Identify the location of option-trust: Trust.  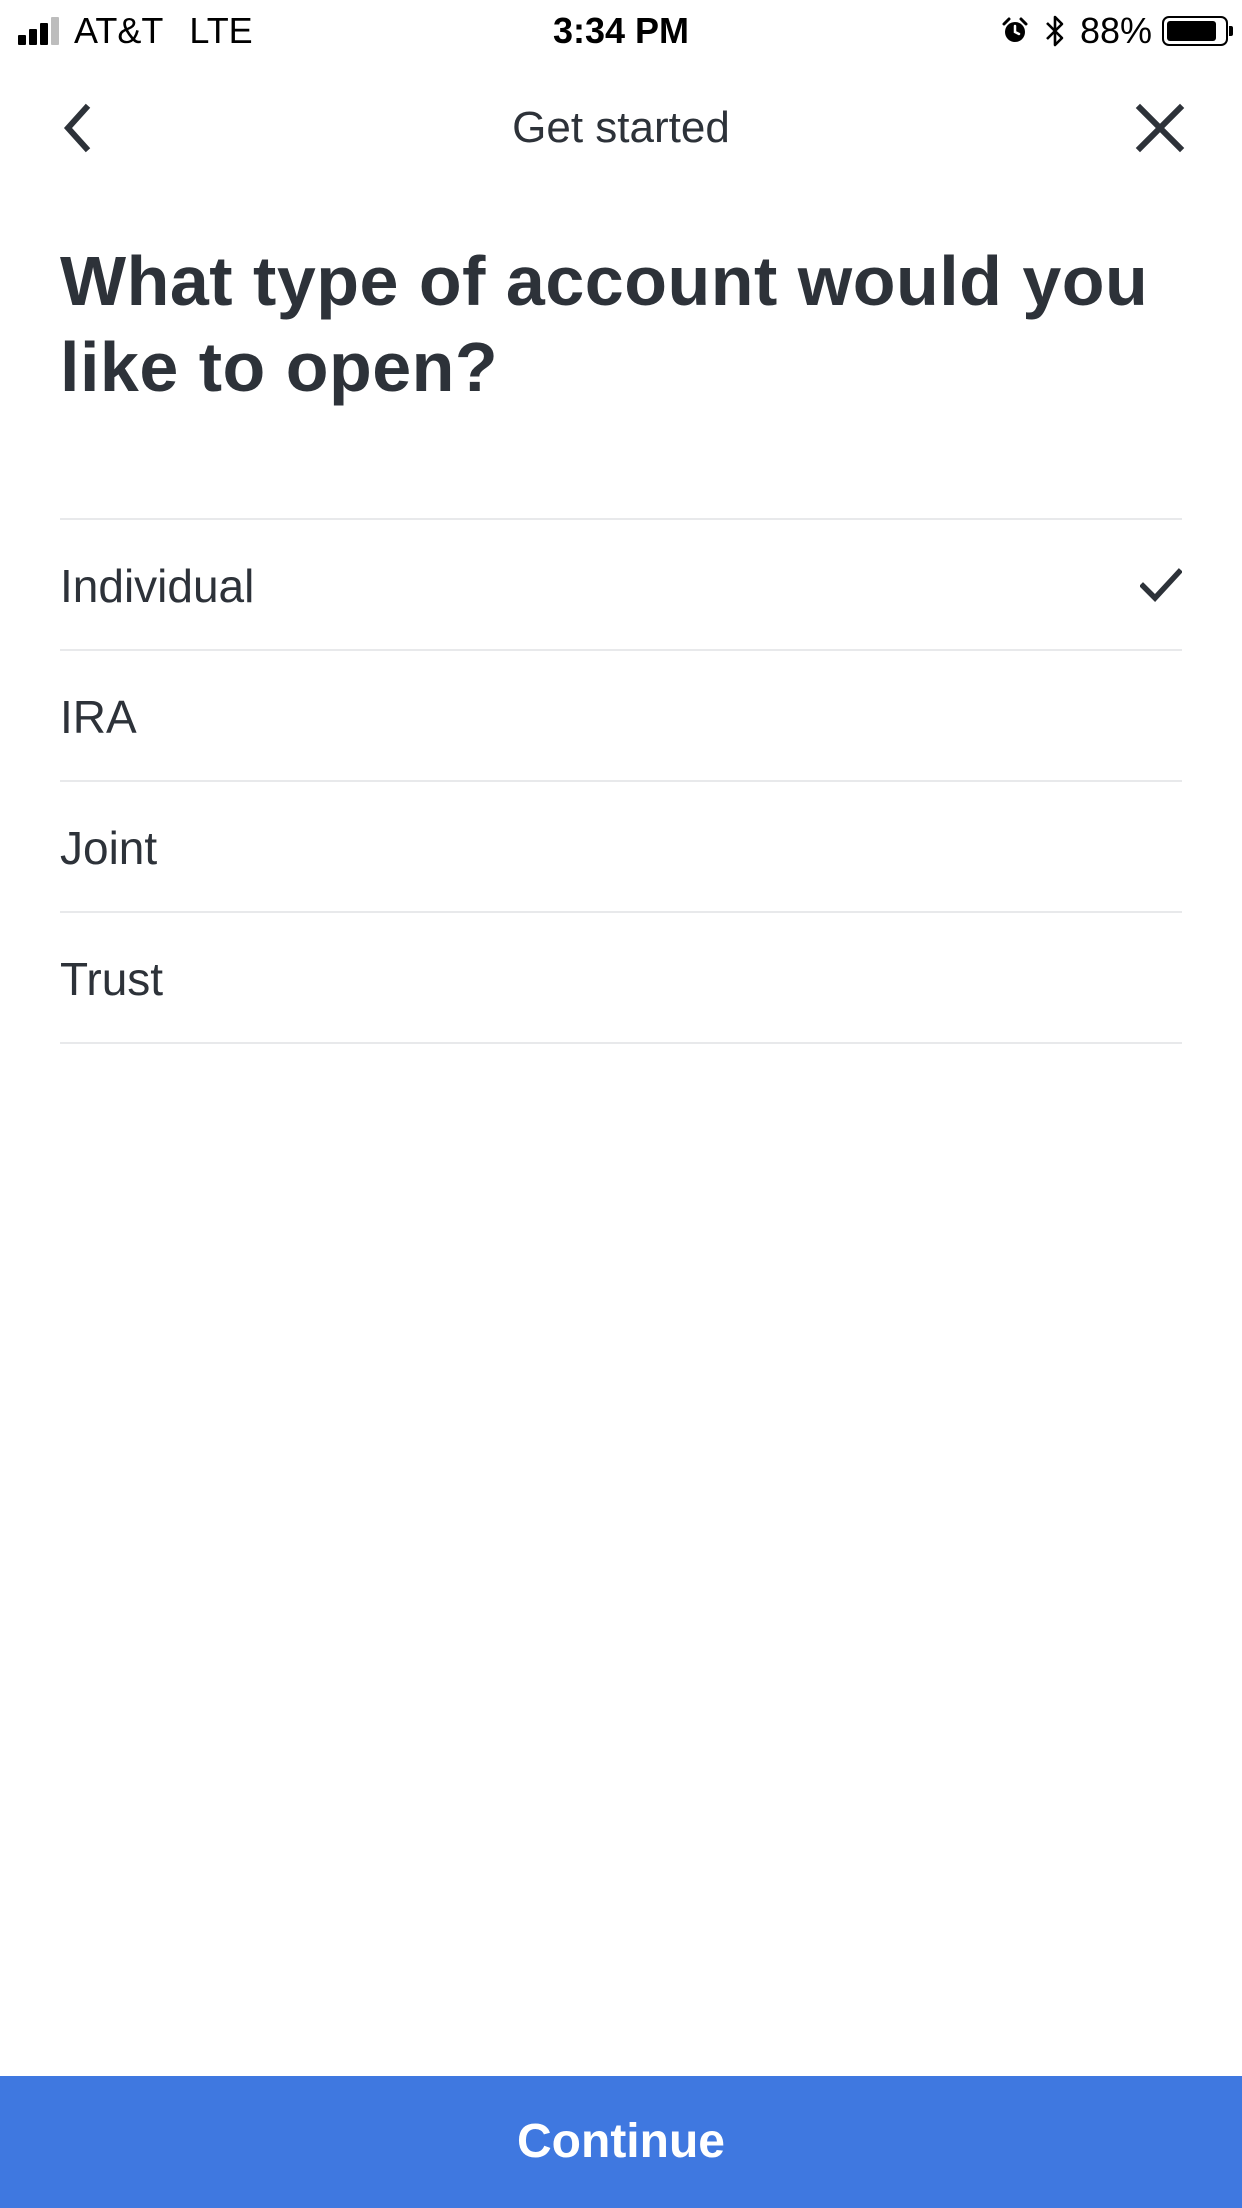
(621, 978).